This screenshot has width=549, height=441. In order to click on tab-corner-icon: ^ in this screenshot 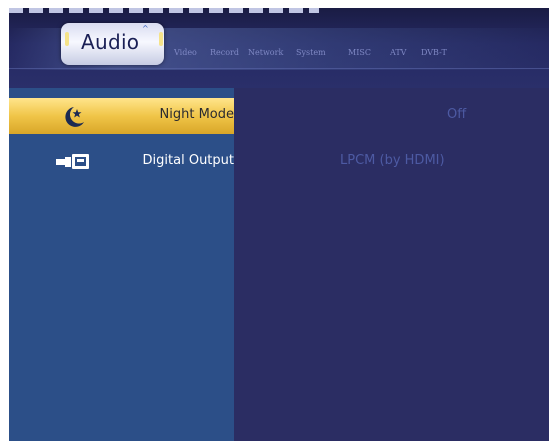, I will do `click(145, 28)`.